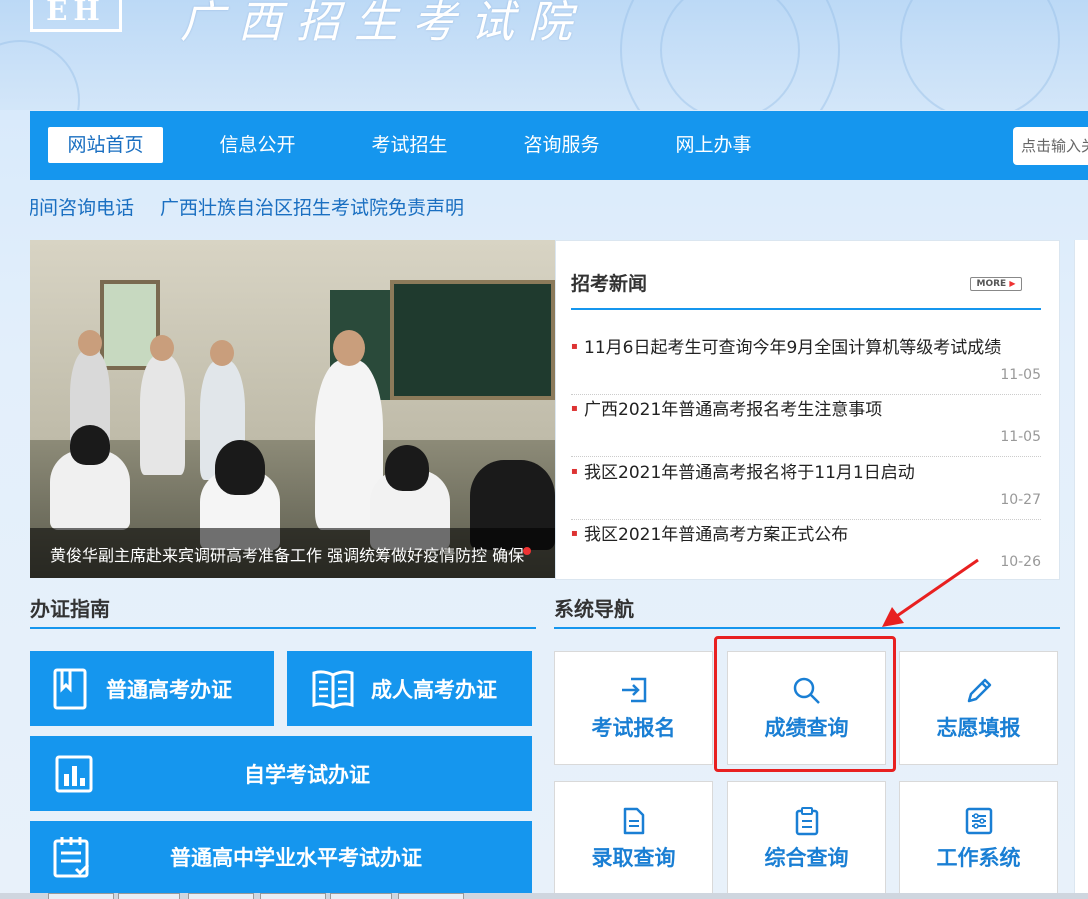 The height and width of the screenshot is (899, 1088). I want to click on list-item: ▪ 广西2021年普通高考报名考生注意事项 11-05, so click(806, 426).